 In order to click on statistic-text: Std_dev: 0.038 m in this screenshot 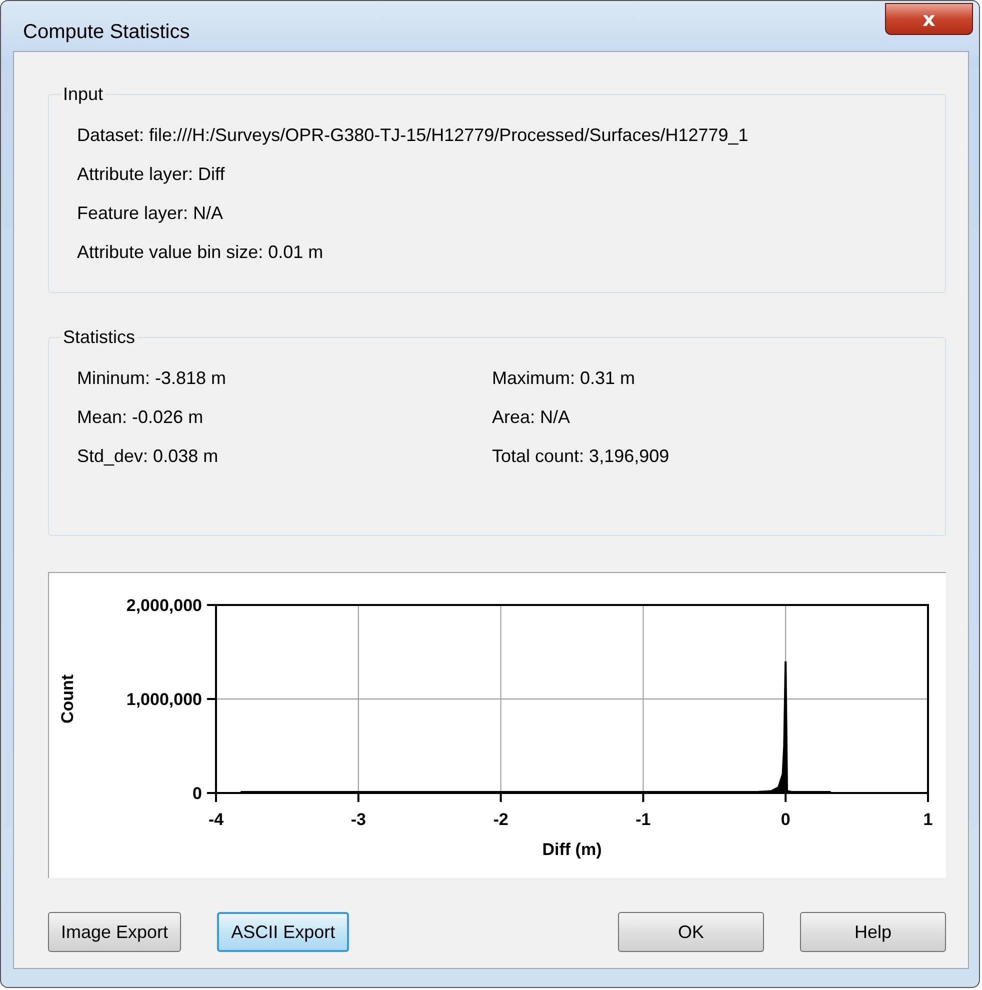, I will do `click(148, 456)`.